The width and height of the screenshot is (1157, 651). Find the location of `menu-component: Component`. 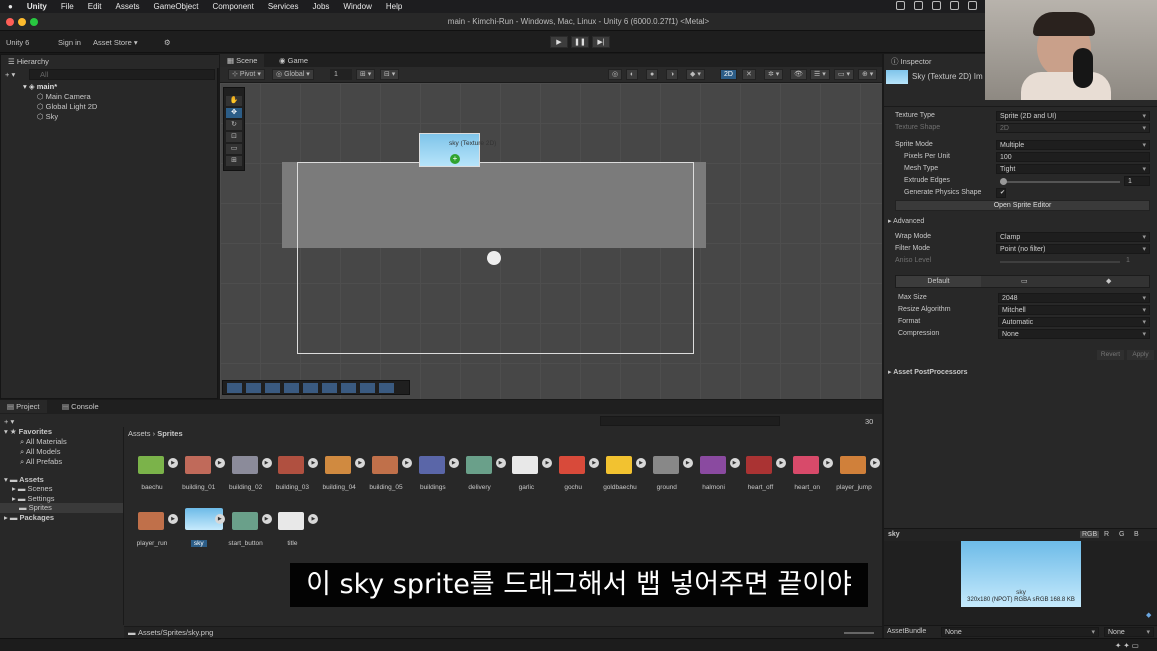

menu-component: Component is located at coordinates (232, 6).